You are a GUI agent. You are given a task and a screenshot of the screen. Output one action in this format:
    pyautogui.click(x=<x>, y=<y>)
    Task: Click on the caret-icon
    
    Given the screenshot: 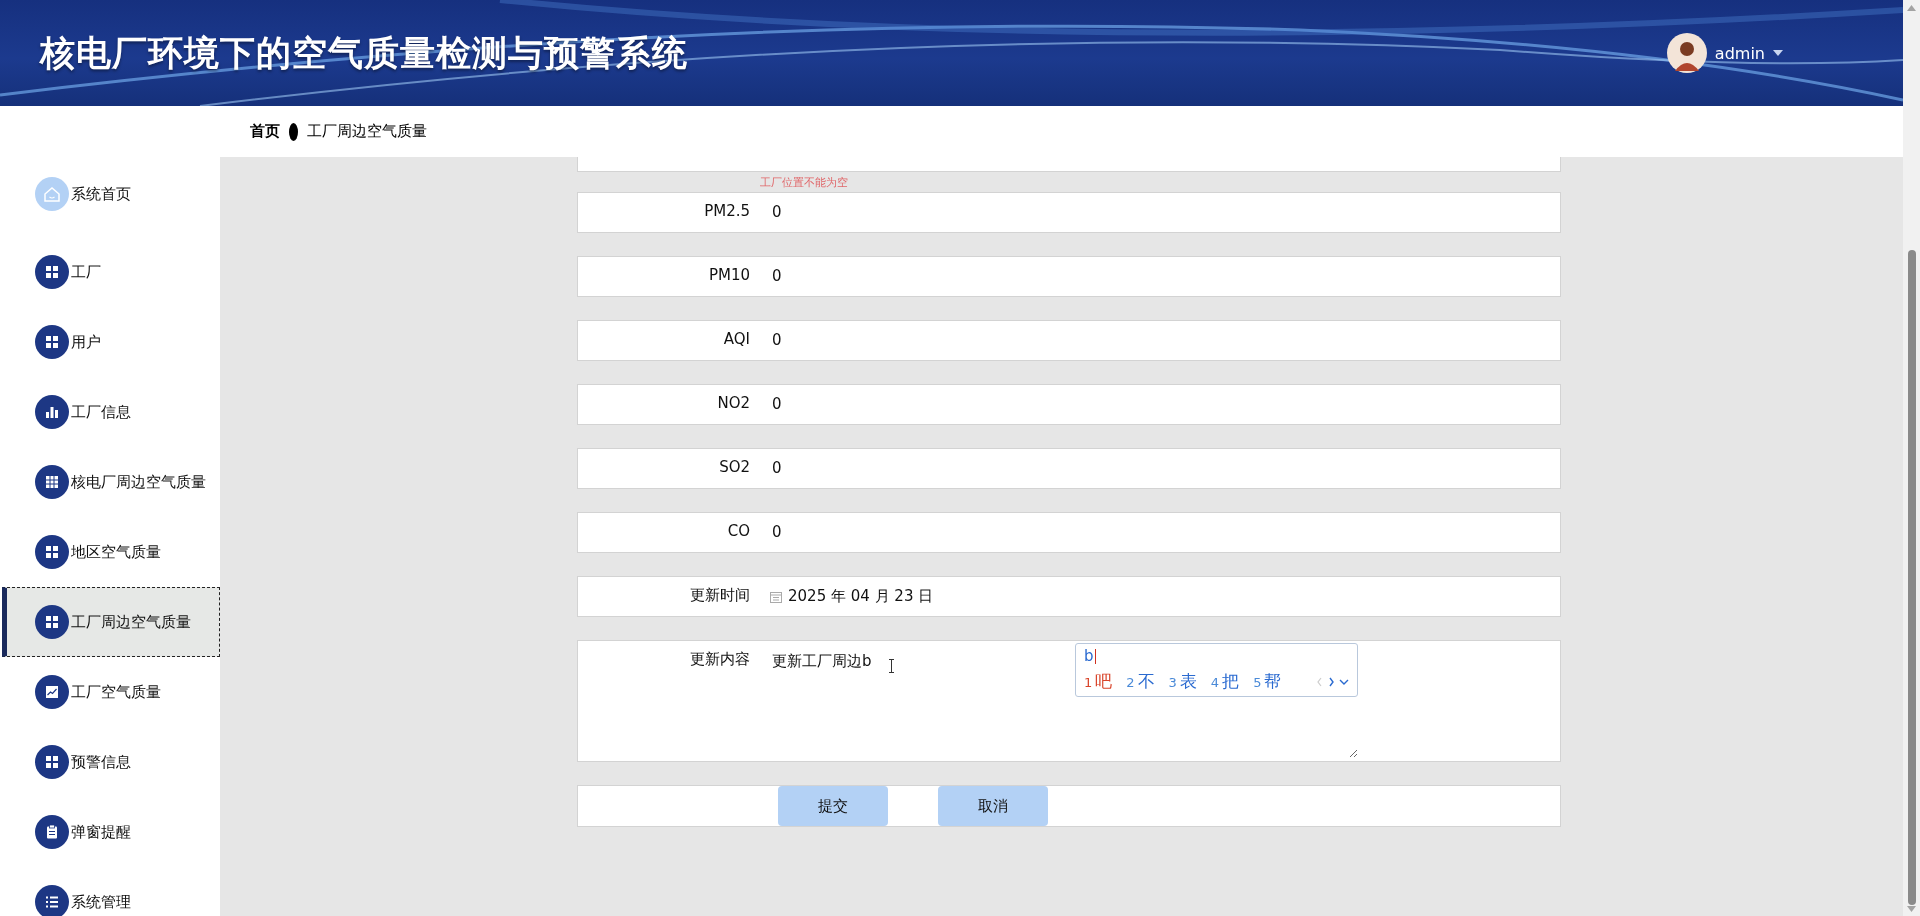 What is the action you would take?
    pyautogui.click(x=1778, y=53)
    